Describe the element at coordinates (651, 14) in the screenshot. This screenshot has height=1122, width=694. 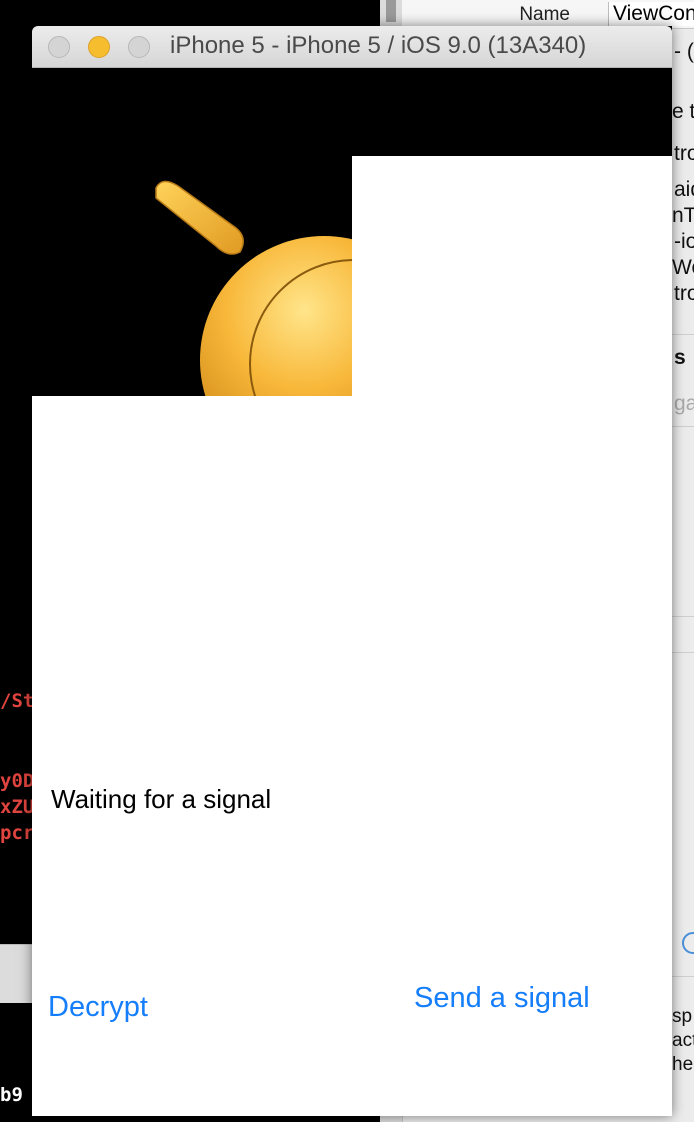
I see `name-field: ViewContr` at that location.